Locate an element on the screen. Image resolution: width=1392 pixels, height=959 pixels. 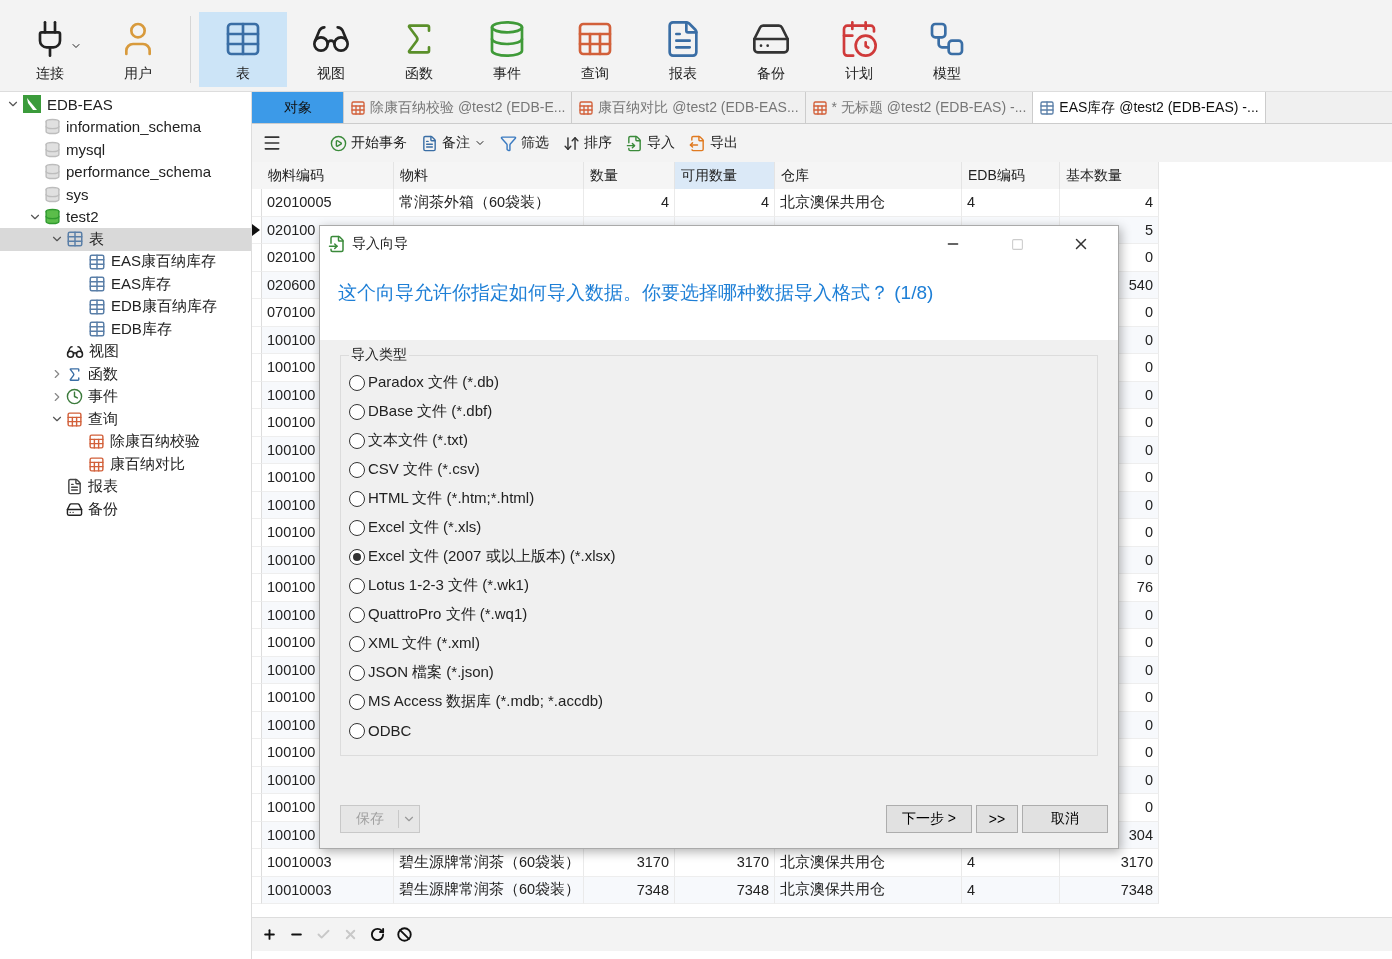
toolbar-button: 查询 is located at coordinates (595, 49).